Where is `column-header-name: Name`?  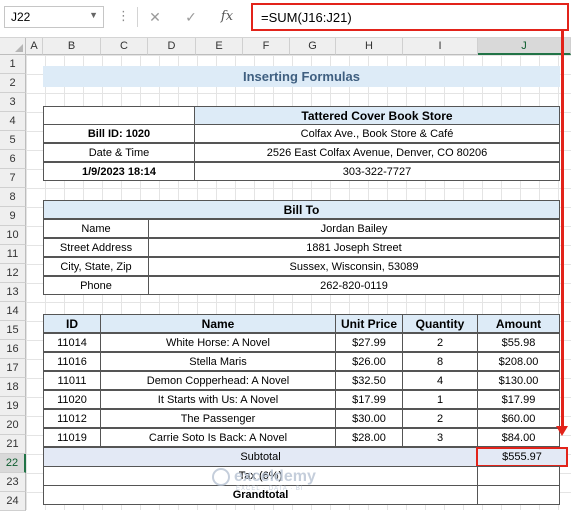
column-header-name: Name is located at coordinates (218, 323).